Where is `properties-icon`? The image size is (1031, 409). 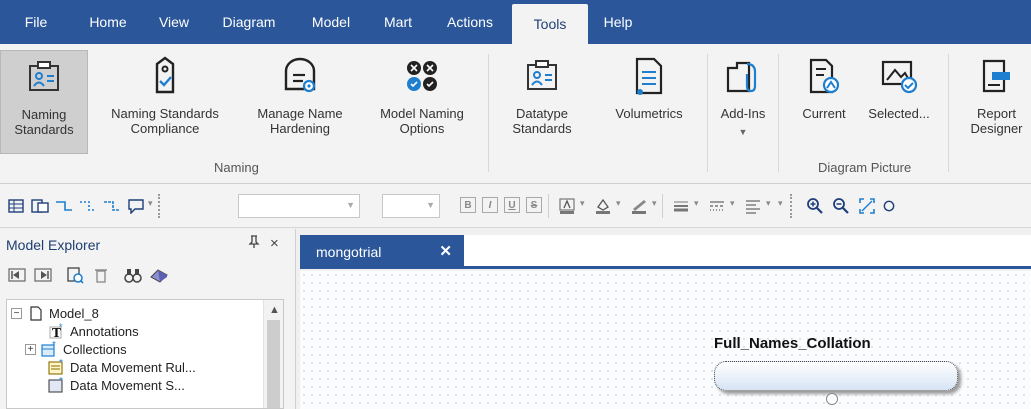 properties-icon is located at coordinates (75, 275).